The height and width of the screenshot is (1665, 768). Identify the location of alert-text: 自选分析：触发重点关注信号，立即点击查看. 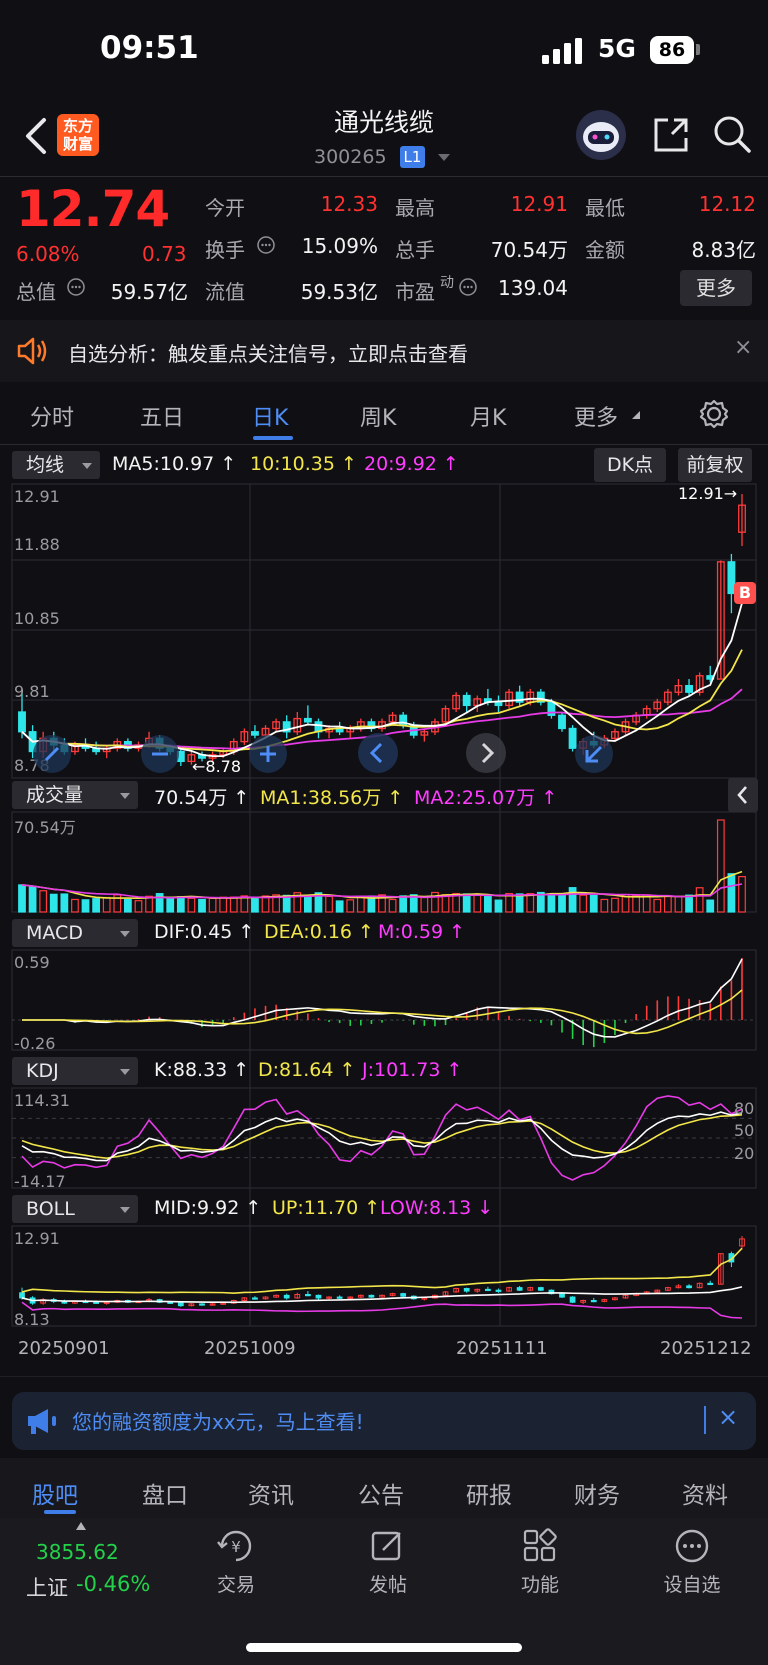
(268, 352).